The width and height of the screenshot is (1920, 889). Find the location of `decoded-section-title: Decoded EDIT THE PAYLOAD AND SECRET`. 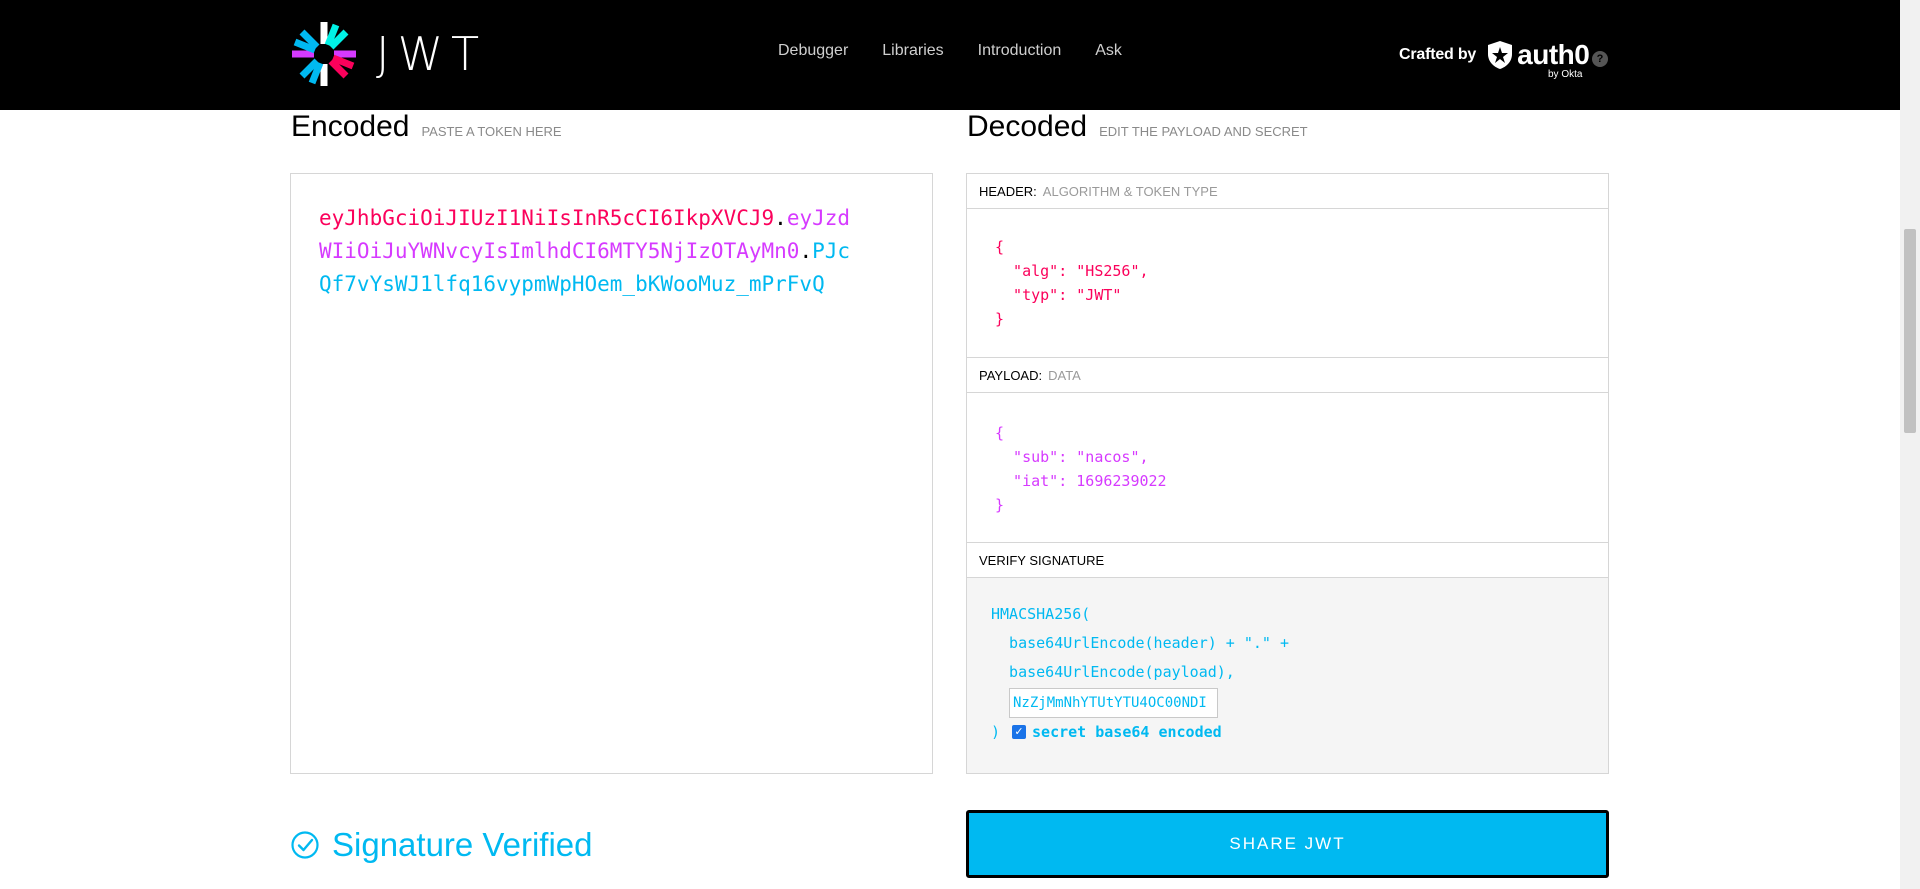

decoded-section-title: Decoded EDIT THE PAYLOAD AND SECRET is located at coordinates (1137, 127).